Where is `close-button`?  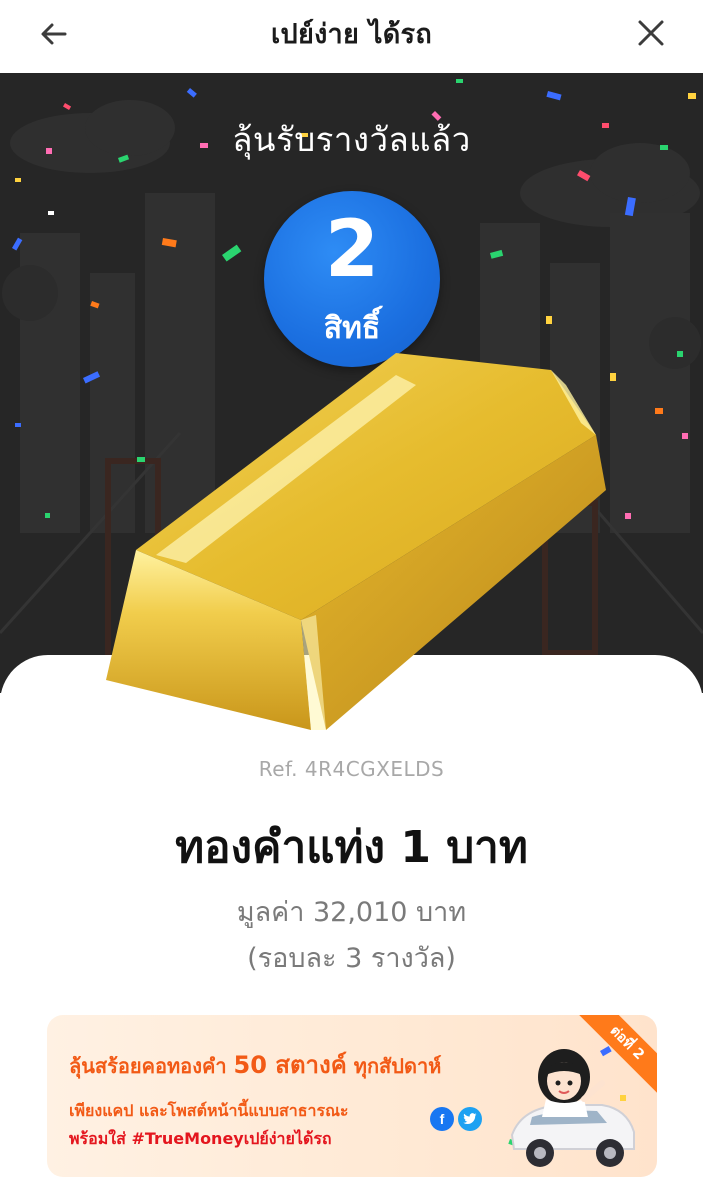
close-button is located at coordinates (651, 33).